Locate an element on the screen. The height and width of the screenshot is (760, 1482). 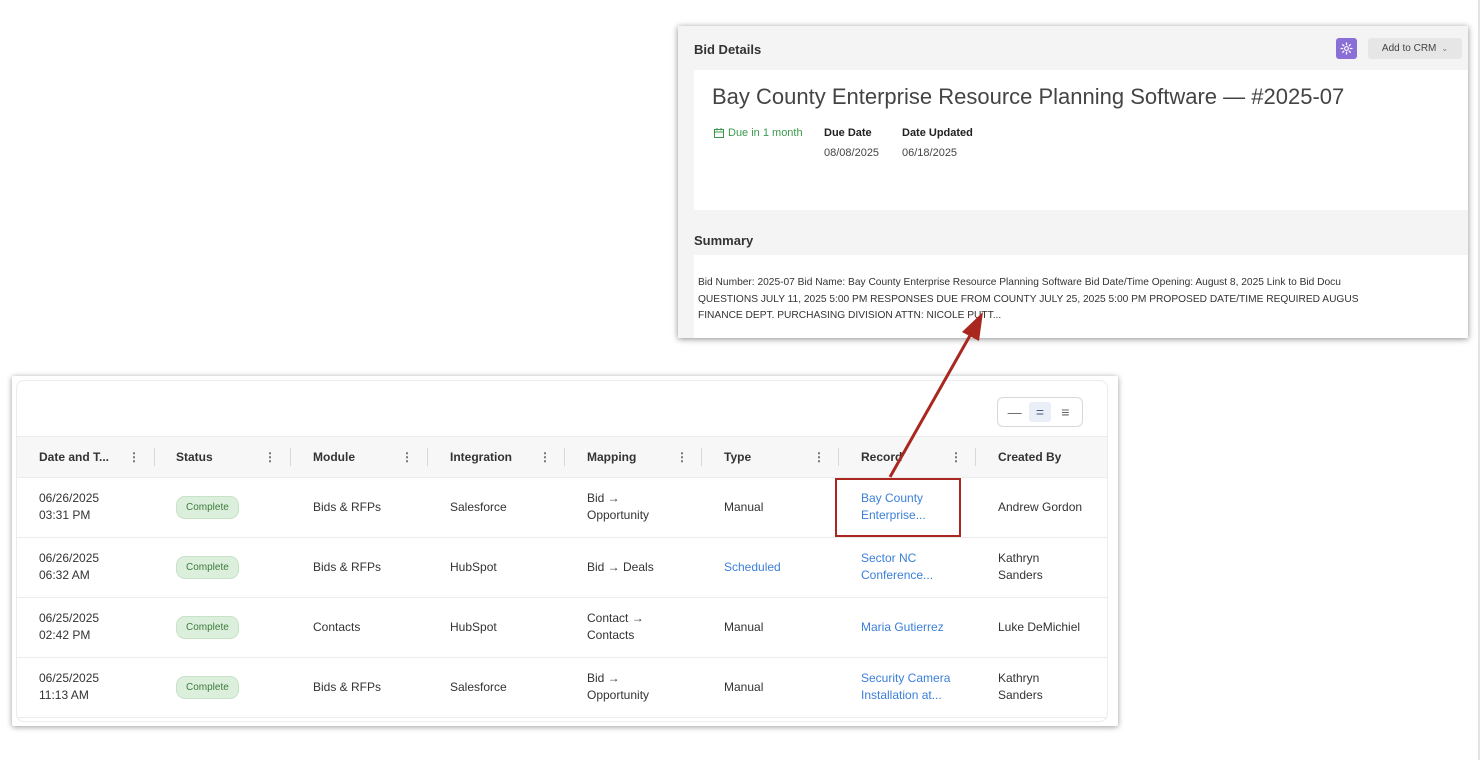
cell-date: 06/26/2025 06:32 AM is located at coordinates (69, 567).